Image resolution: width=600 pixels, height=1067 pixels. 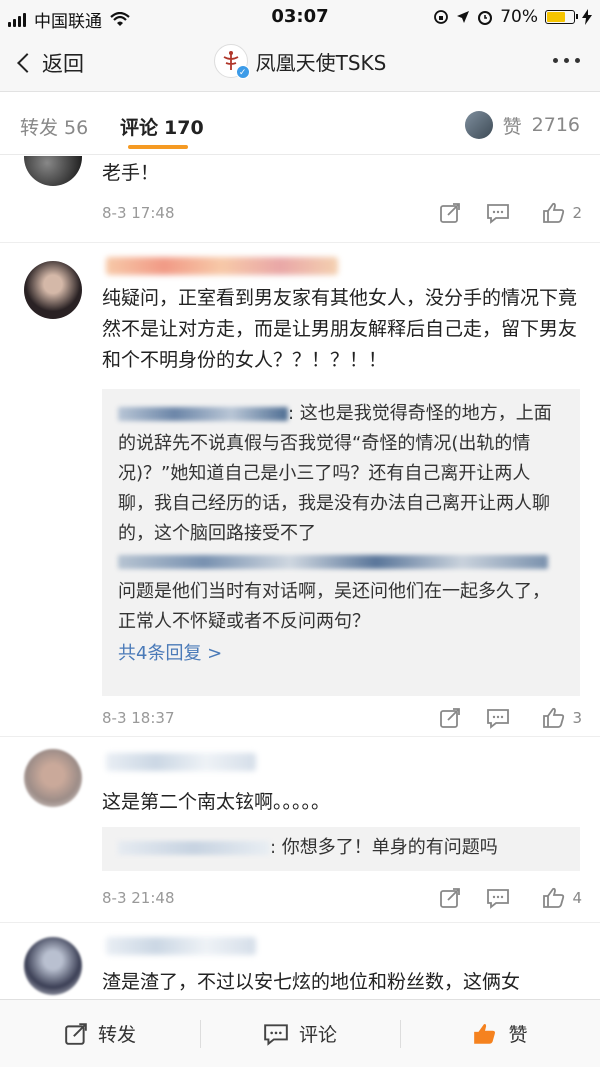 I want to click on reply-text: 问题是他们当时有对话啊，吴还问他们在一起多久了，正常人不怀疑或者不反问两句？, so click(x=334, y=606).